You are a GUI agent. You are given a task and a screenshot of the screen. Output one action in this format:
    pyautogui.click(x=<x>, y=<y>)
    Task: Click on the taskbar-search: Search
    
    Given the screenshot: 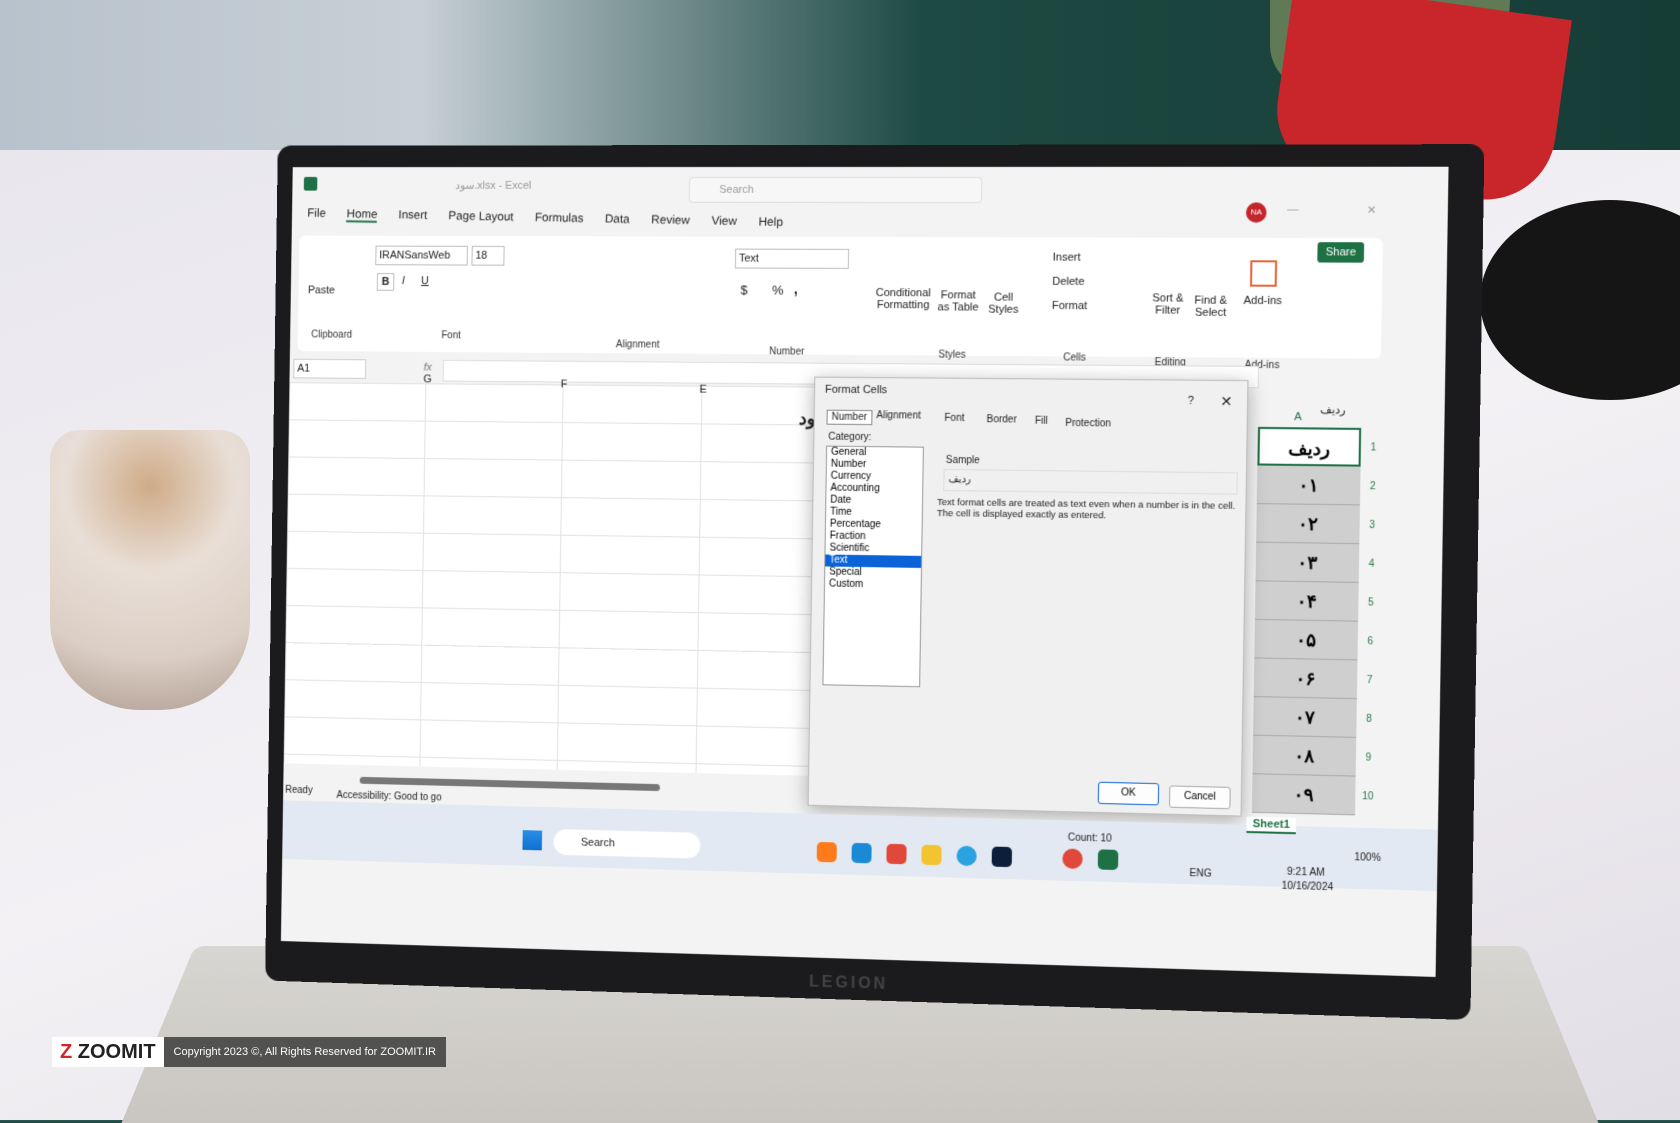 What is the action you would take?
    pyautogui.click(x=627, y=843)
    